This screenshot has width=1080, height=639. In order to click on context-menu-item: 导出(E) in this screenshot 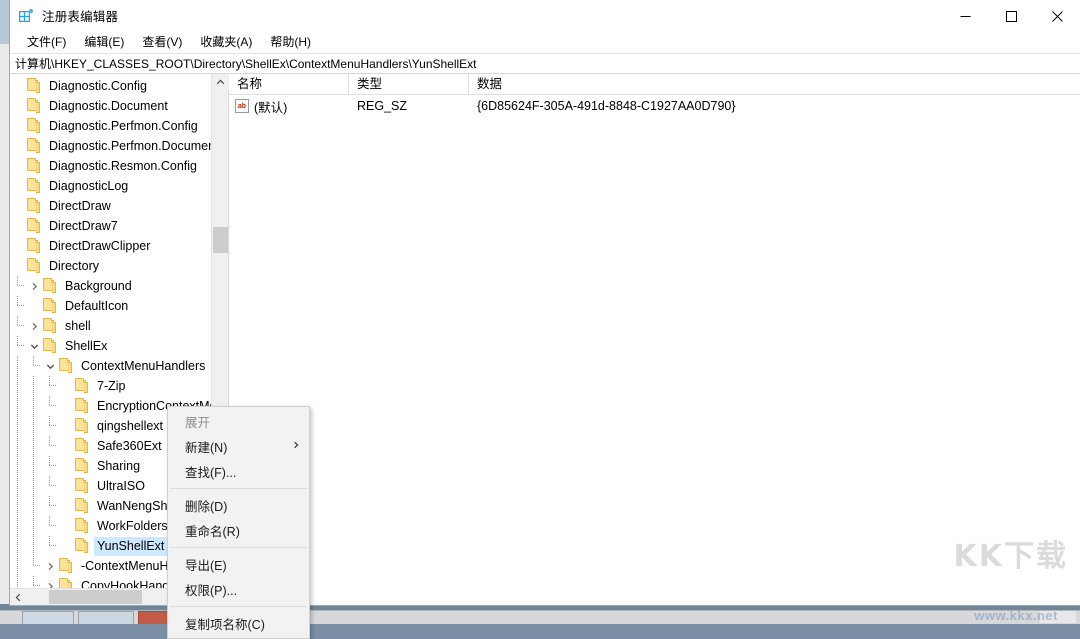, I will do `click(238, 564)`.